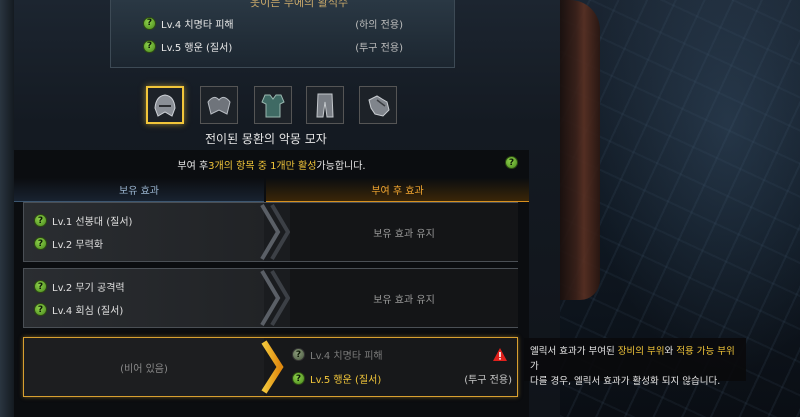  What do you see at coordinates (78, 245) in the screenshot?
I see `effect-label: Lv.2 무력화` at bounding box center [78, 245].